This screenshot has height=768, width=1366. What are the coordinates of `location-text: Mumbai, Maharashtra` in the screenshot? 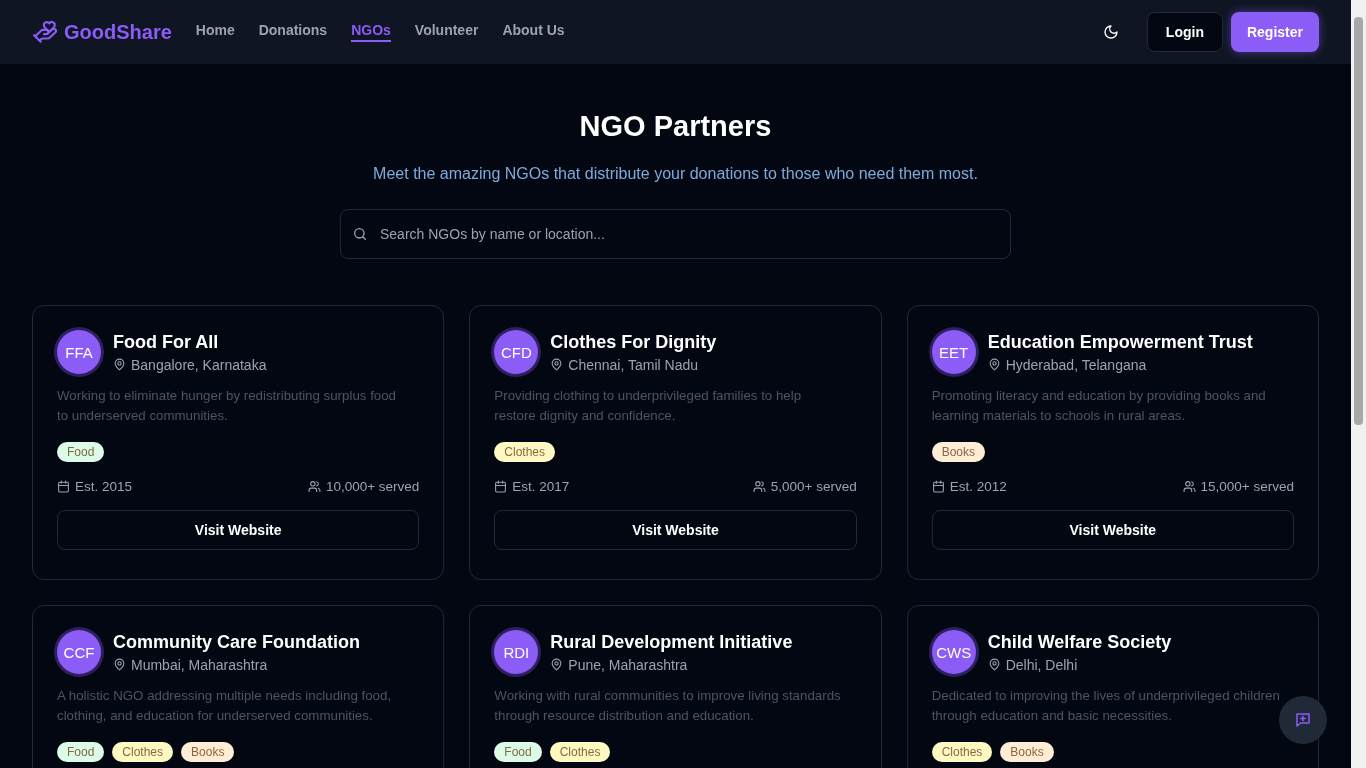 It's located at (199, 664).